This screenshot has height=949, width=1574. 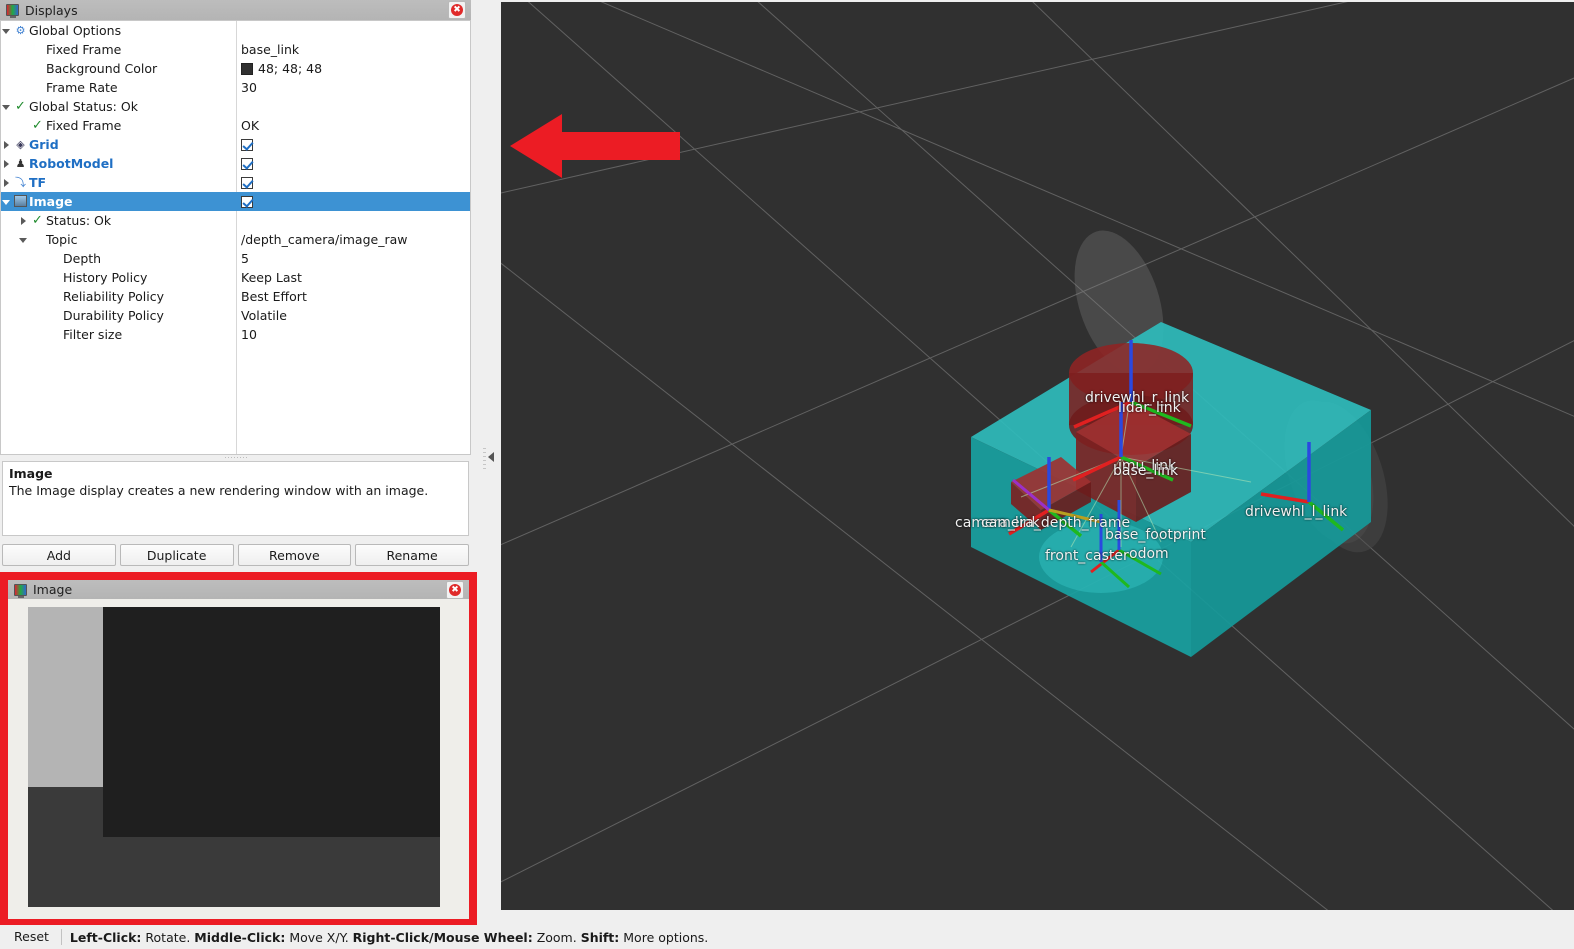 What do you see at coordinates (235, 201) in the screenshot?
I see `tree-row: Image` at bounding box center [235, 201].